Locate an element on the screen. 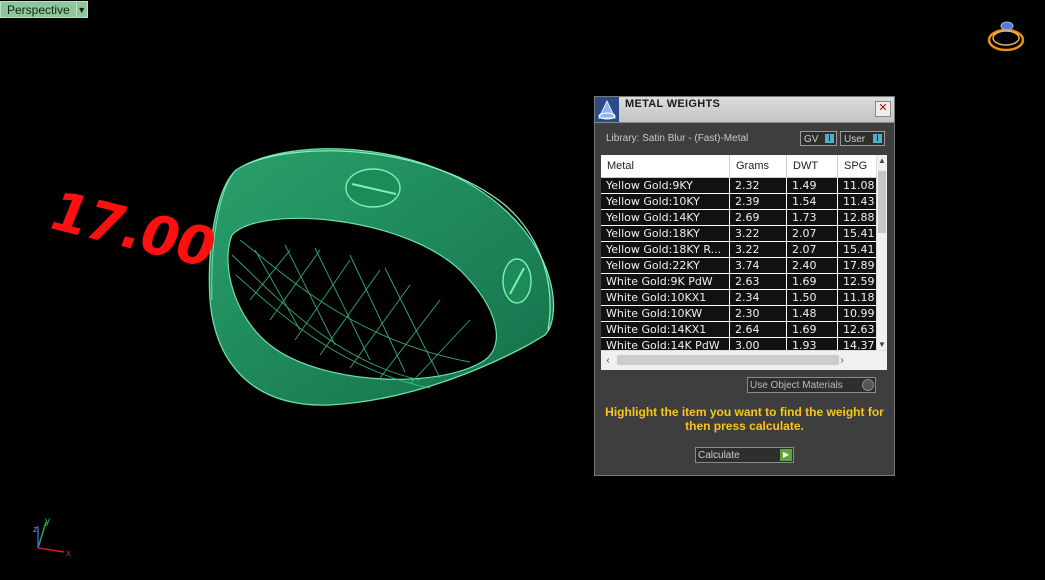 This screenshot has width=1045, height=580. table-row: Yellow Gold:18KY 3.22 2.07 15.41 is located at coordinates (739, 233).